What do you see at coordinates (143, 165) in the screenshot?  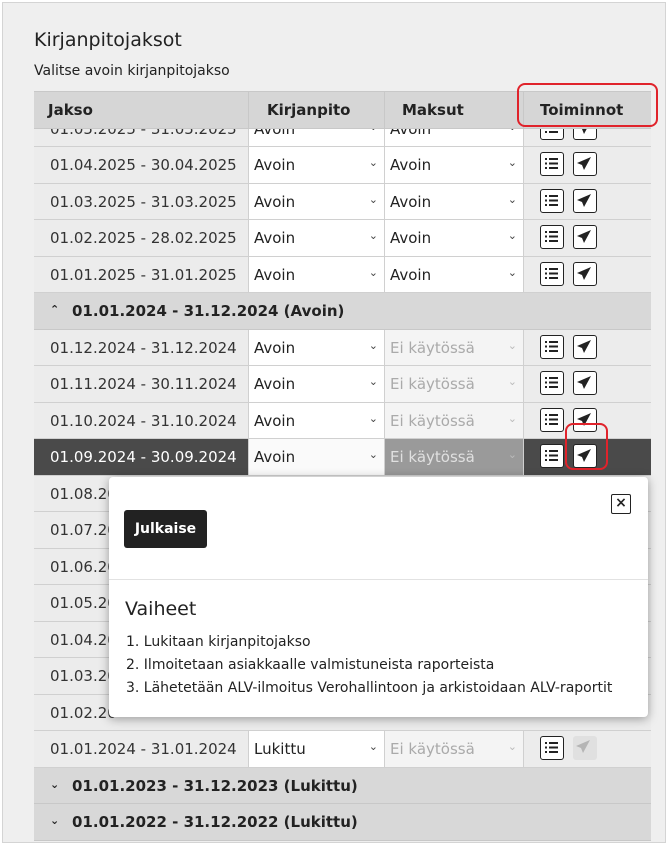 I see `period-range: 01.04.2025 - 30.04.2025` at bounding box center [143, 165].